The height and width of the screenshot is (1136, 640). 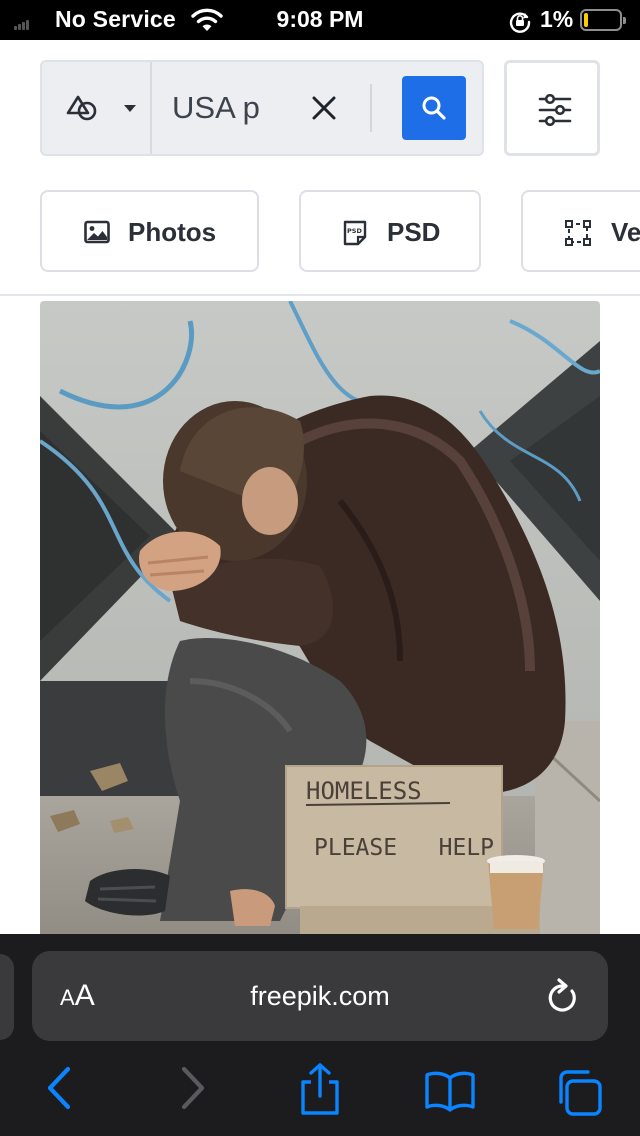 I want to click on share-icon, so click(x=320, y=1091).